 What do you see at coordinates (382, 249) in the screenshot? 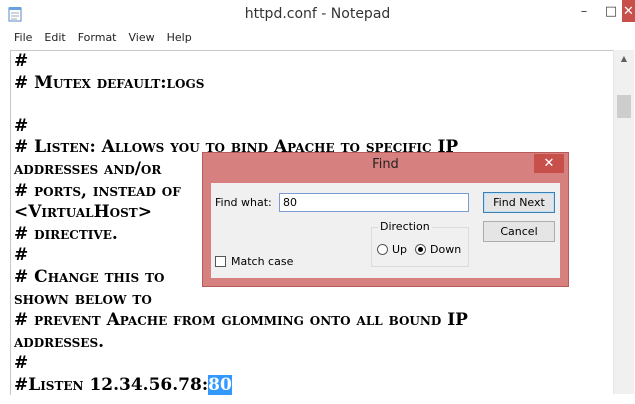
I see `up-radio` at bounding box center [382, 249].